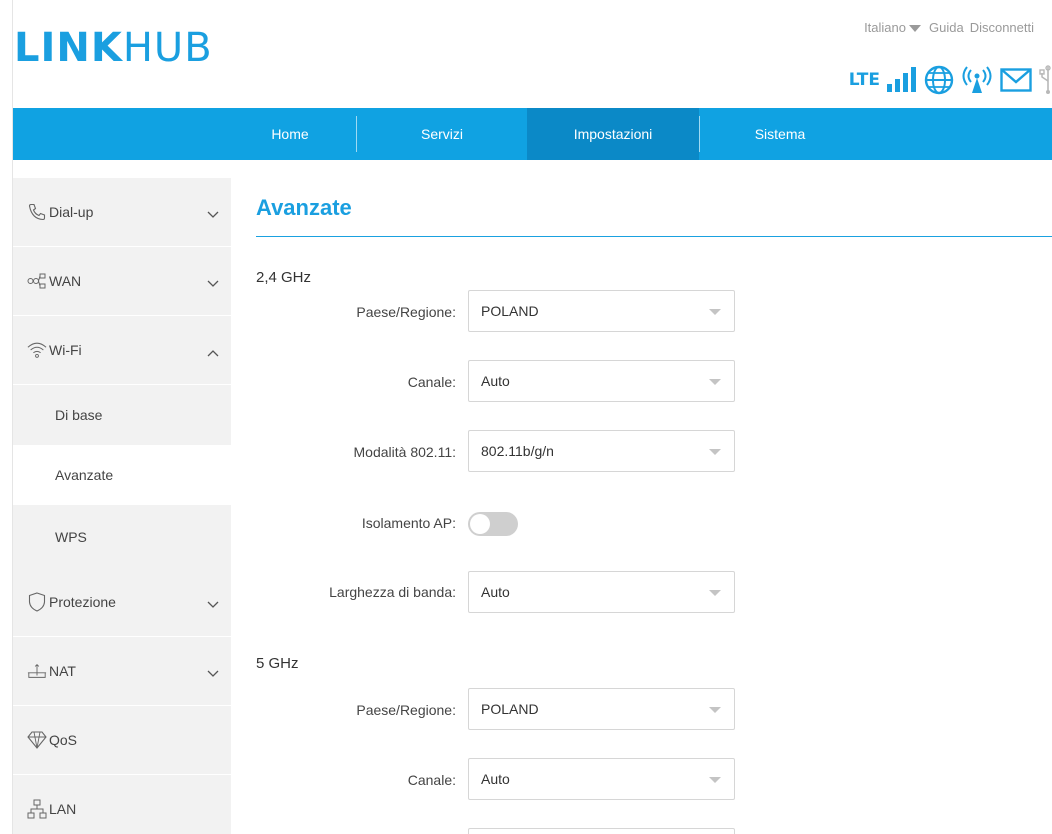  What do you see at coordinates (495, 592) in the screenshot?
I see `bandwidth-value-24: Auto` at bounding box center [495, 592].